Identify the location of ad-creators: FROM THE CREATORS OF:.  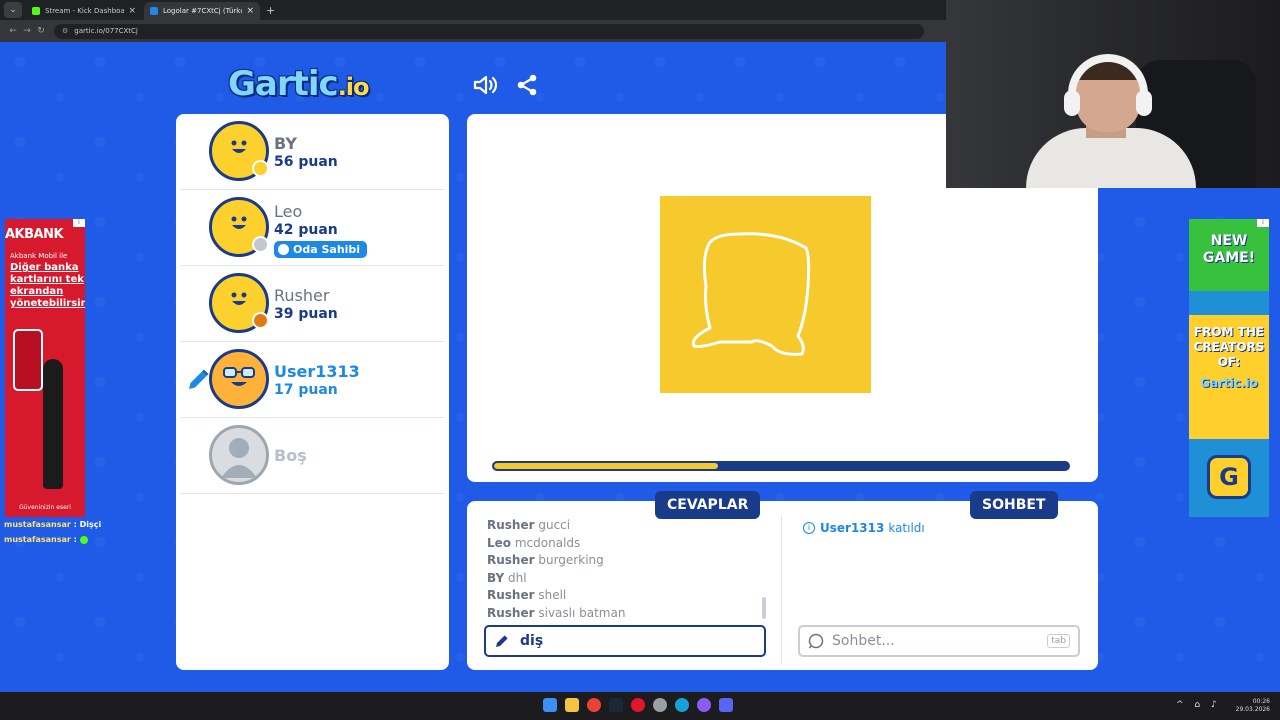
(1229, 347).